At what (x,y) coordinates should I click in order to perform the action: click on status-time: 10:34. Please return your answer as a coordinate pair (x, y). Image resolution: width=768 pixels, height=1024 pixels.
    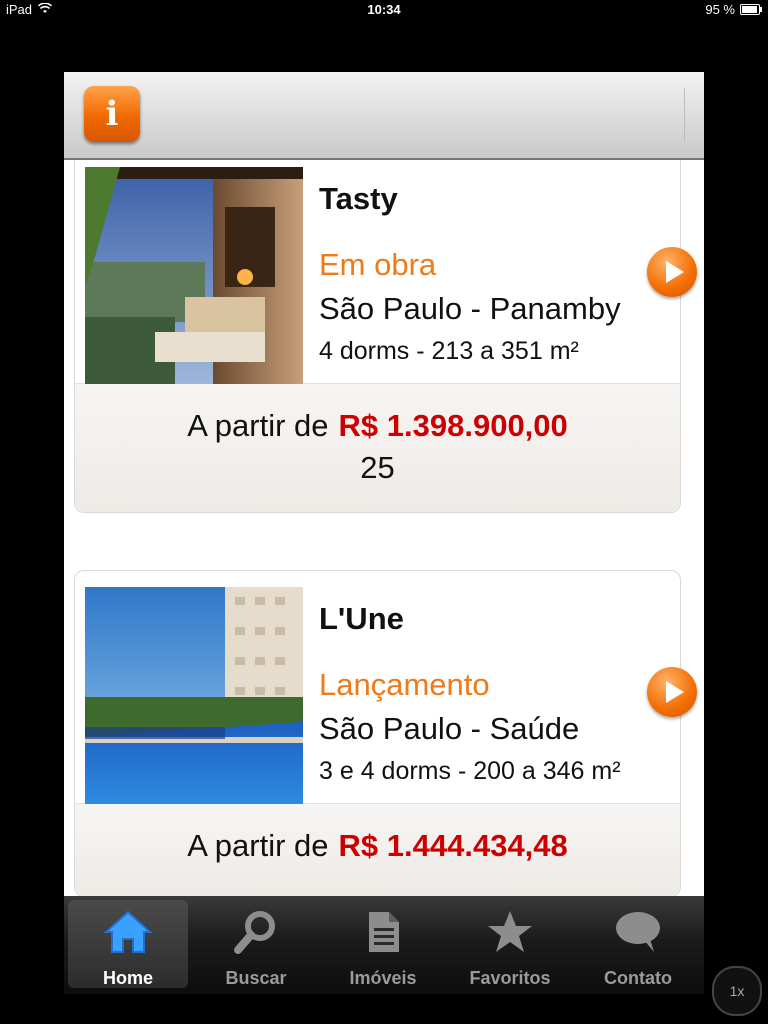
    Looking at the image, I should click on (384, 9).